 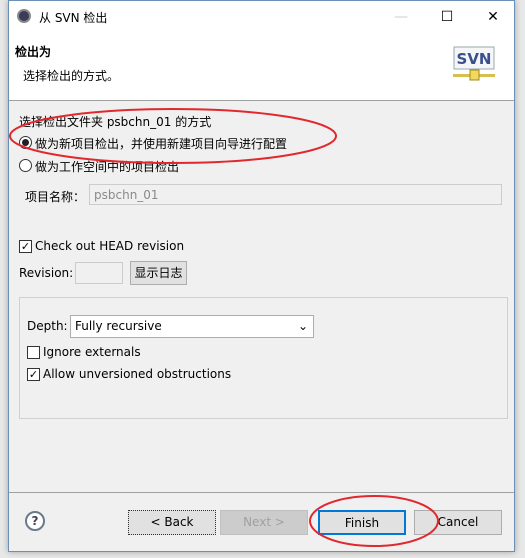 I want to click on page-description: 选择检出的方式。, so click(x=71, y=76).